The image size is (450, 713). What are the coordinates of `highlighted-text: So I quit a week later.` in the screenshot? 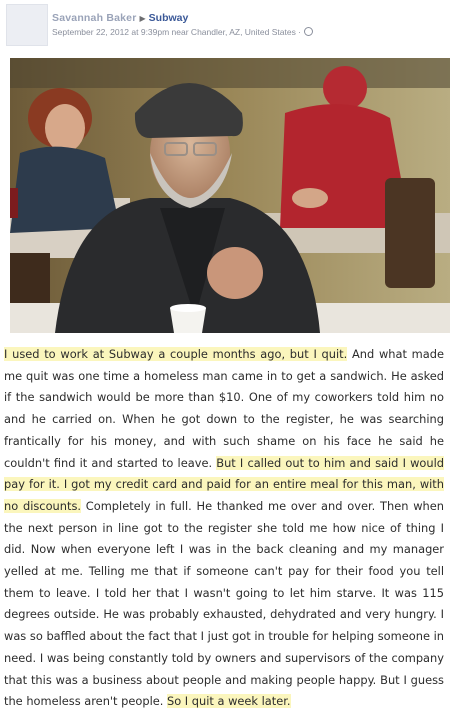 It's located at (228, 701).